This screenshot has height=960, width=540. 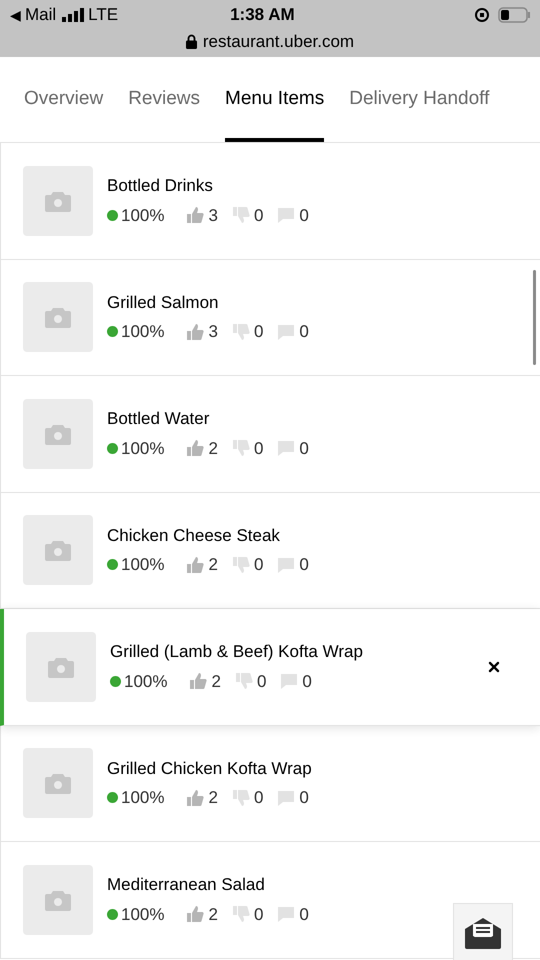 What do you see at coordinates (210, 768) in the screenshot?
I see `item-name: Grilled Chicken Kofta Wrap` at bounding box center [210, 768].